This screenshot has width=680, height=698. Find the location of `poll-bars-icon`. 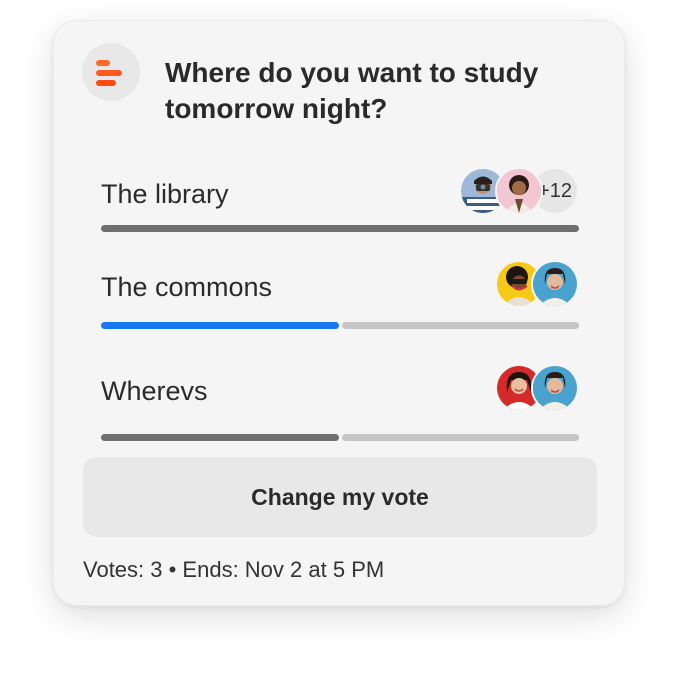

poll-bars-icon is located at coordinates (111, 72).